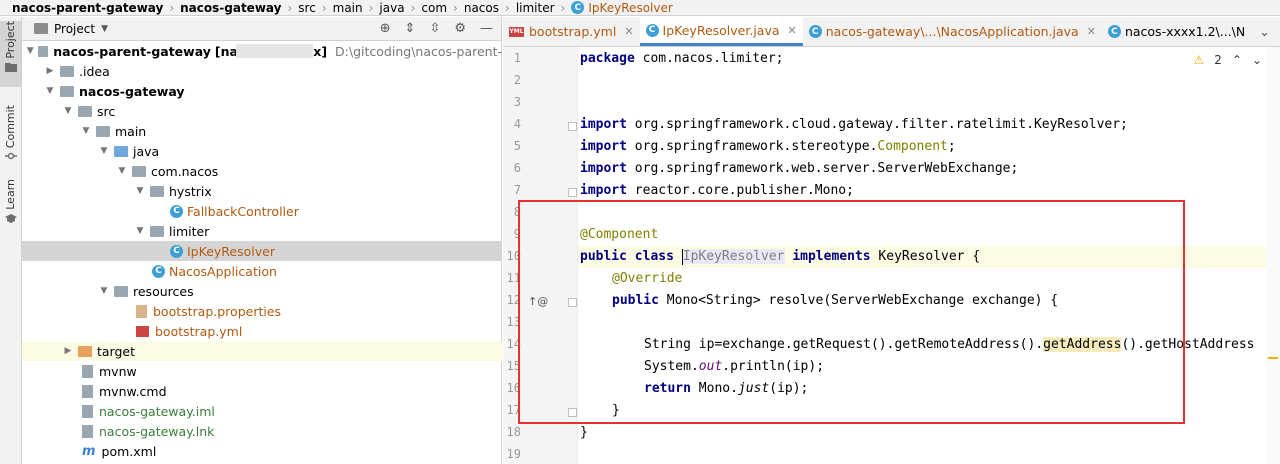  I want to click on yml-file-icon: YML, so click(516, 31).